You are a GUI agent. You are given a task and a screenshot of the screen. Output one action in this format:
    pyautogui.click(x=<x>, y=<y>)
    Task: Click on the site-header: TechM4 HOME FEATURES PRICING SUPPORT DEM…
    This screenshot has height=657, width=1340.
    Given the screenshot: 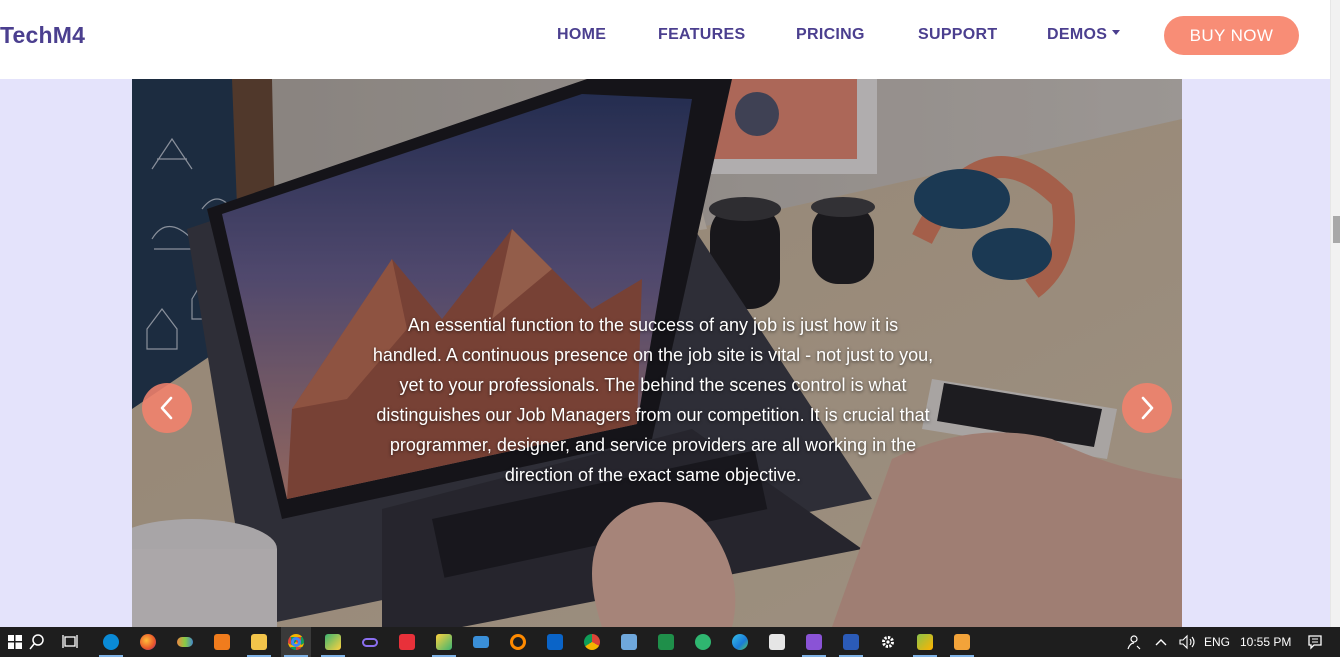 What is the action you would take?
    pyautogui.click(x=665, y=39)
    